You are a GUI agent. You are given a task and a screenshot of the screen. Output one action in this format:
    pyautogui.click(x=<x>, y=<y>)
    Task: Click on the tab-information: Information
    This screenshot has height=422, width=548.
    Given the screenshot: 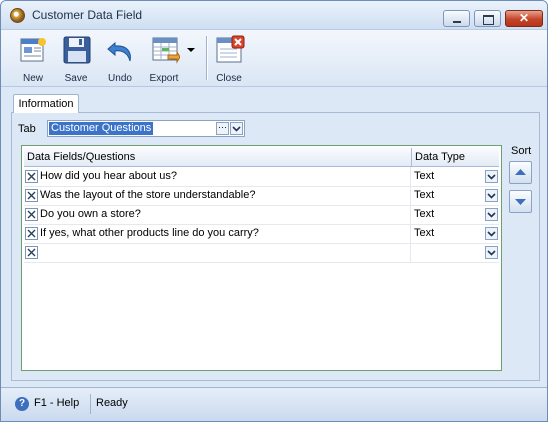 What is the action you would take?
    pyautogui.click(x=46, y=103)
    